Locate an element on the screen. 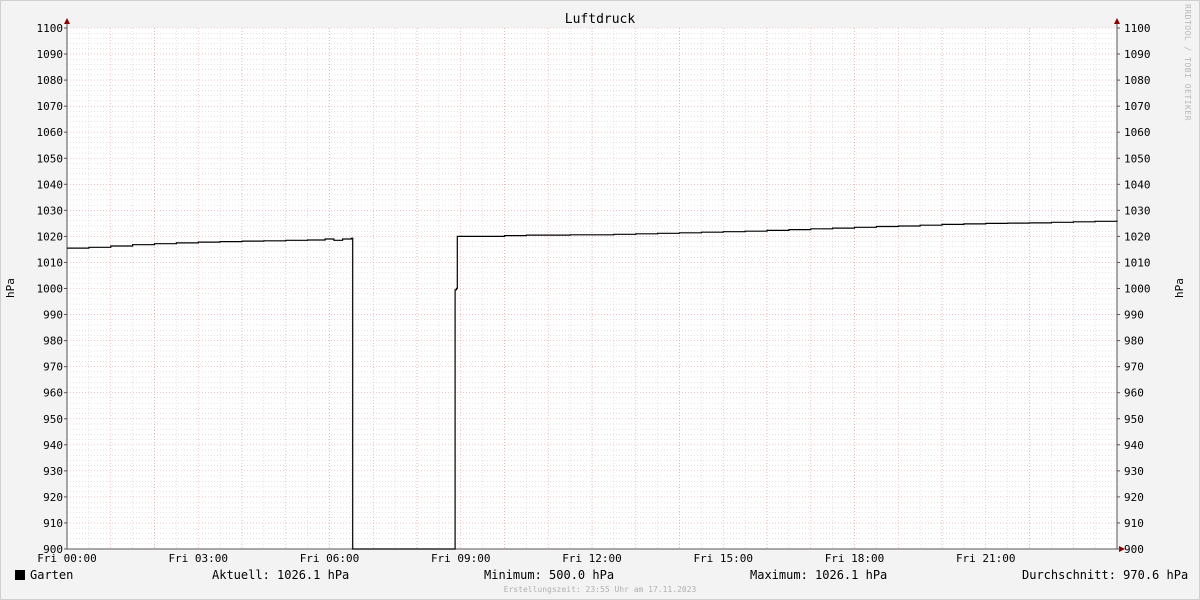 This screenshot has height=600, width=1200. y-tick-label-left: 960 is located at coordinates (53, 393).